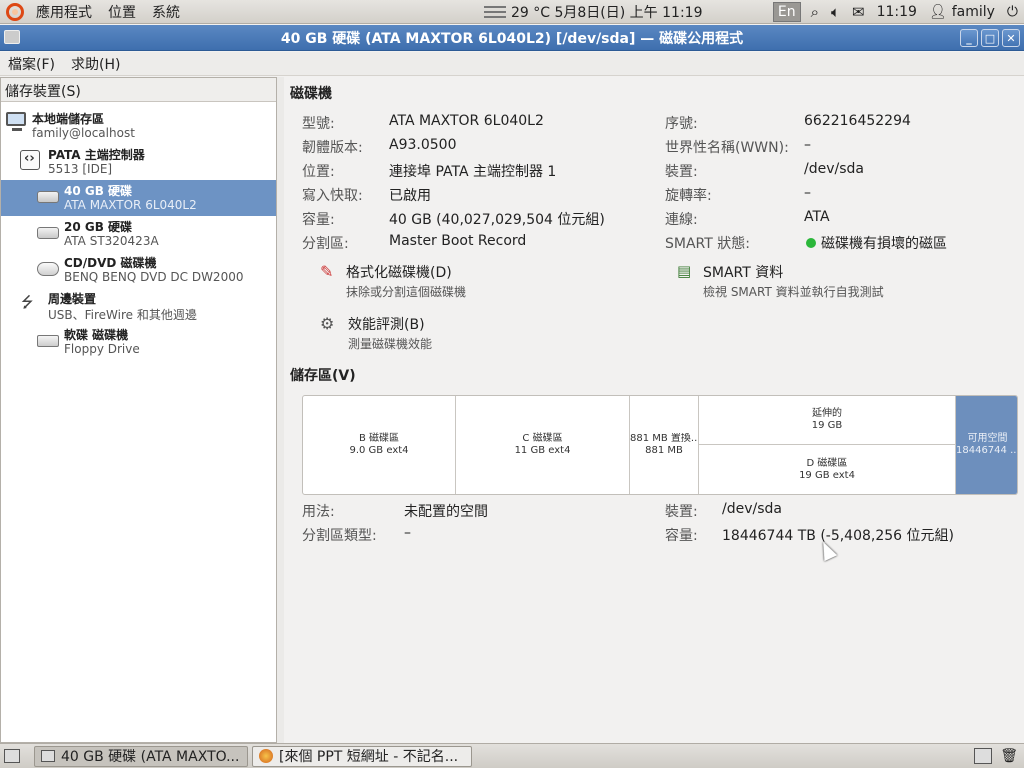  Describe the element at coordinates (138, 306) in the screenshot. I see `tree-item-peripherals: ⭍ 周邊裝置 USB、FireWire 和其他週邊` at that location.